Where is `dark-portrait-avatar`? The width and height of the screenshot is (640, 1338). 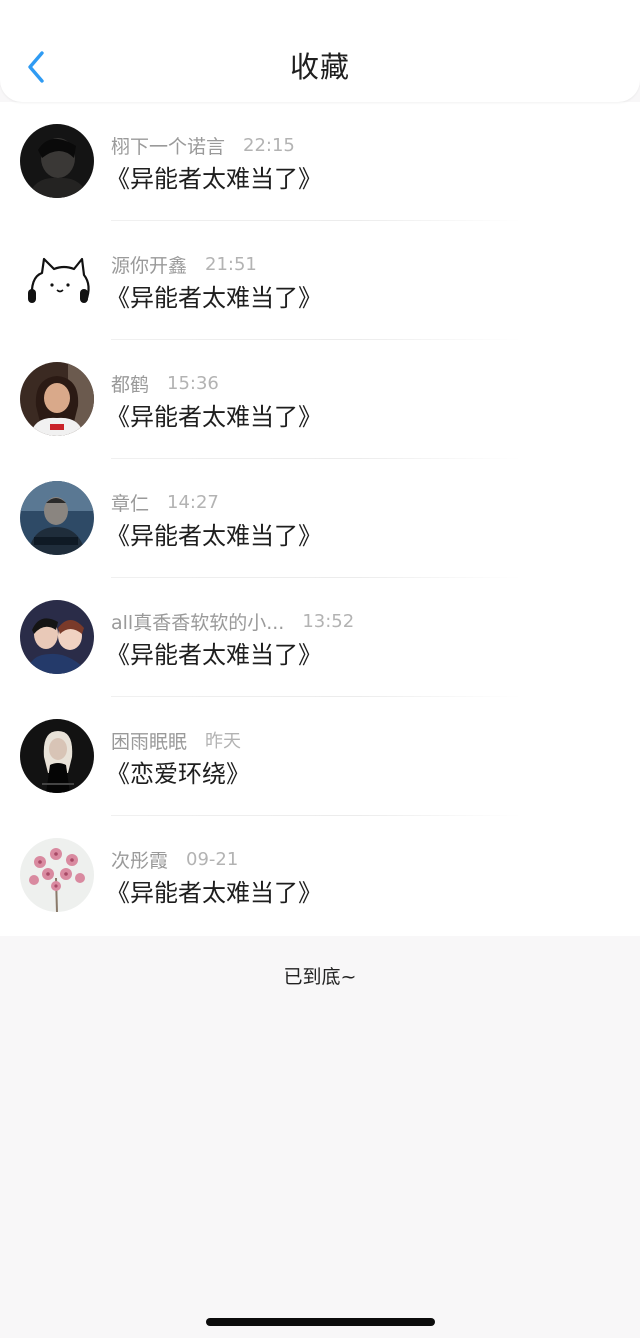 dark-portrait-avatar is located at coordinates (57, 161).